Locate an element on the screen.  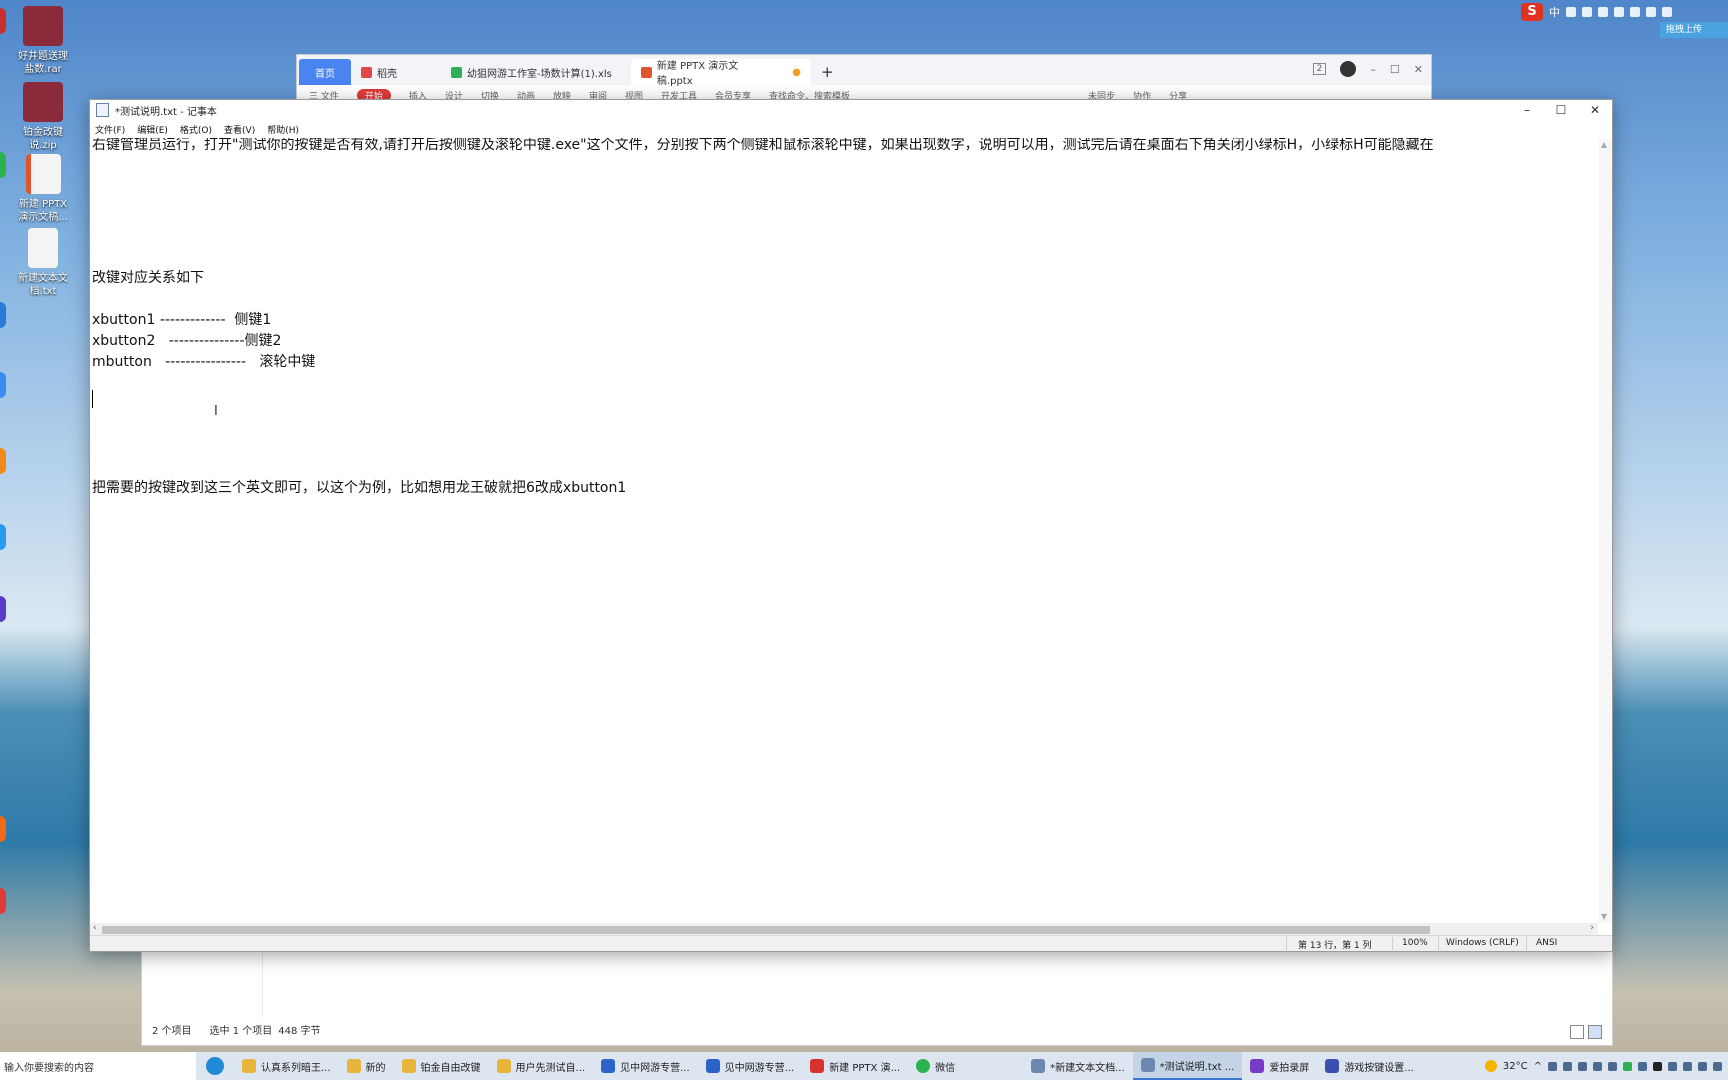
close-icon: ✕ is located at coordinates (1418, 69).